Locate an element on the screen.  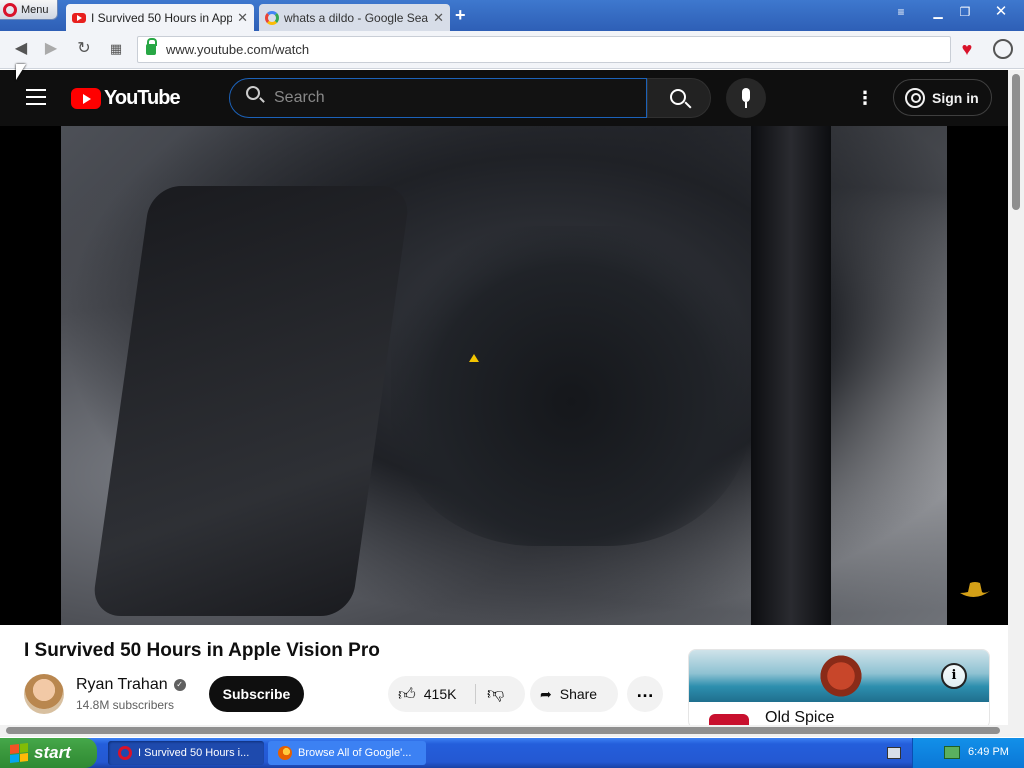
thumbs-down-icon: 👎︎ is located at coordinates (496, 693).